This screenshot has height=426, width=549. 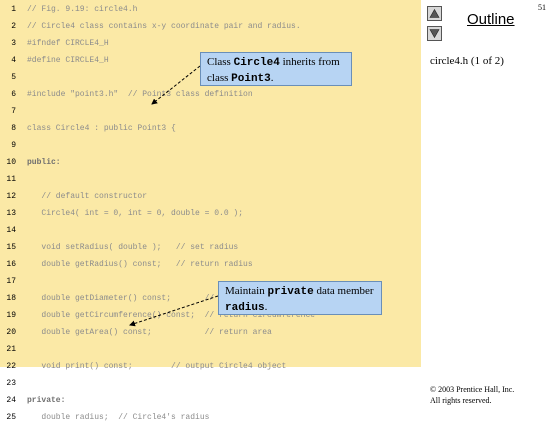 What do you see at coordinates (472, 389) in the screenshot?
I see `copyright-line-1: © 2003 Prentice Hall, Inc.` at bounding box center [472, 389].